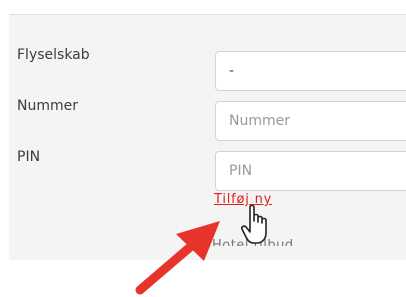 Image resolution: width=406 pixels, height=297 pixels. What do you see at coordinates (254, 224) in the screenshot?
I see `hand-pointer-icon` at bounding box center [254, 224].